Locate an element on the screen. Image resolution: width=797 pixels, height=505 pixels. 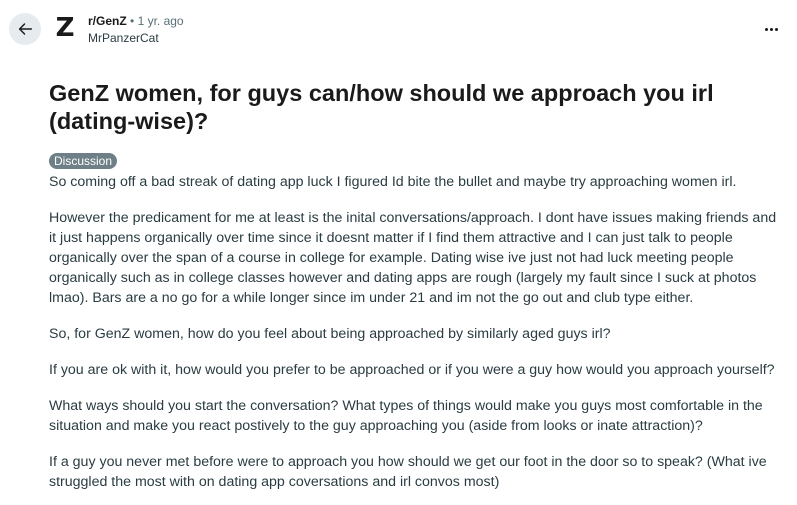
subreddit-link: r/GenZ is located at coordinates (107, 21).